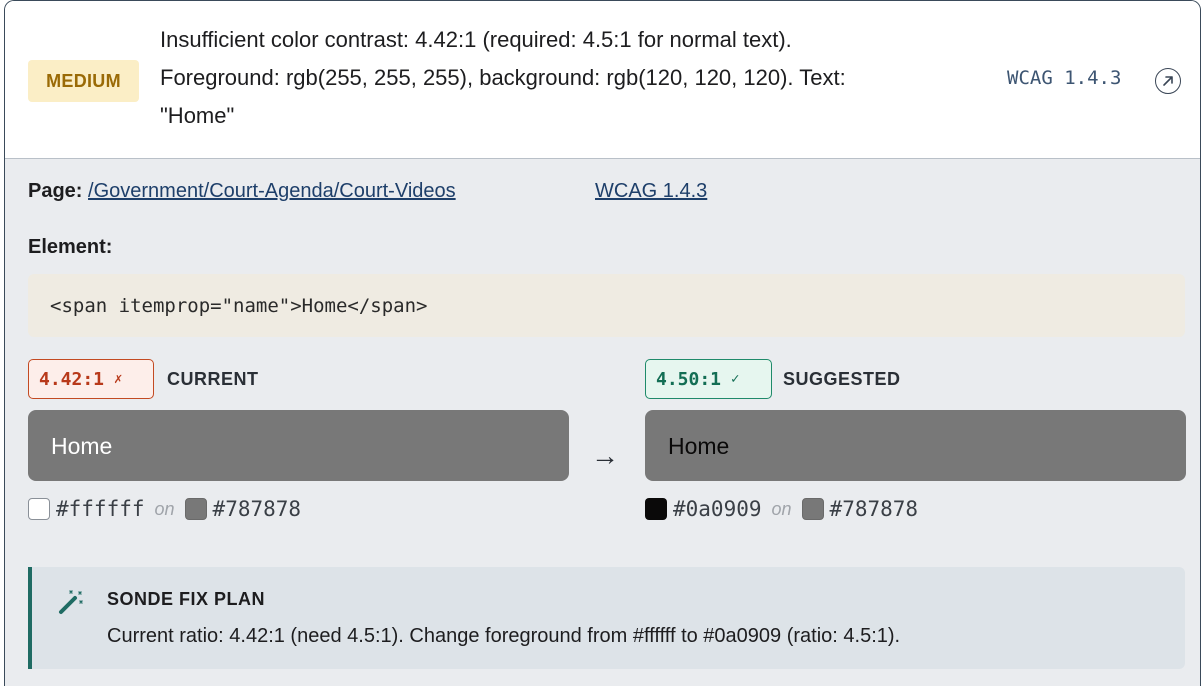 This screenshot has width=1201, height=686. Describe the element at coordinates (842, 379) in the screenshot. I see `suggested-label: SUGGESTED` at that location.